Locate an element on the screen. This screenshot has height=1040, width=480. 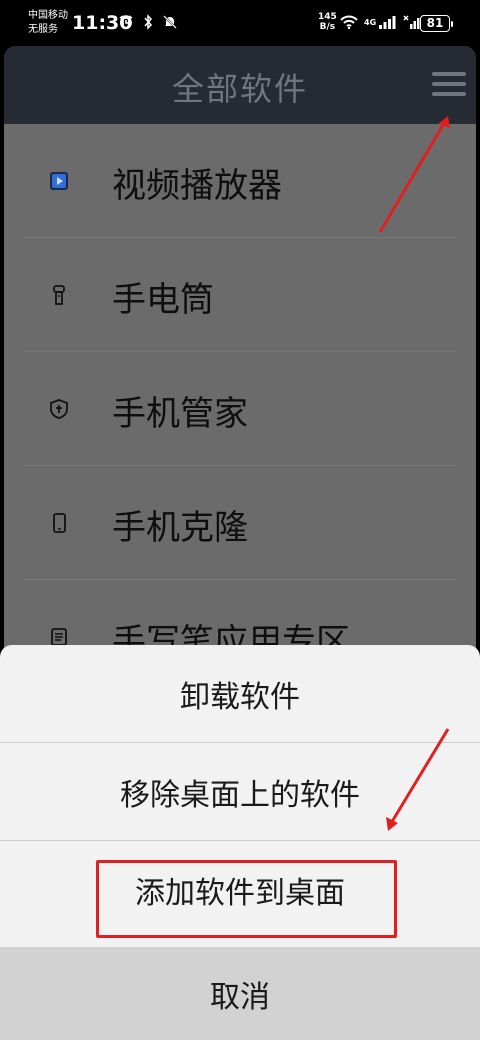
app-header: 全部软件 is located at coordinates (240, 85).